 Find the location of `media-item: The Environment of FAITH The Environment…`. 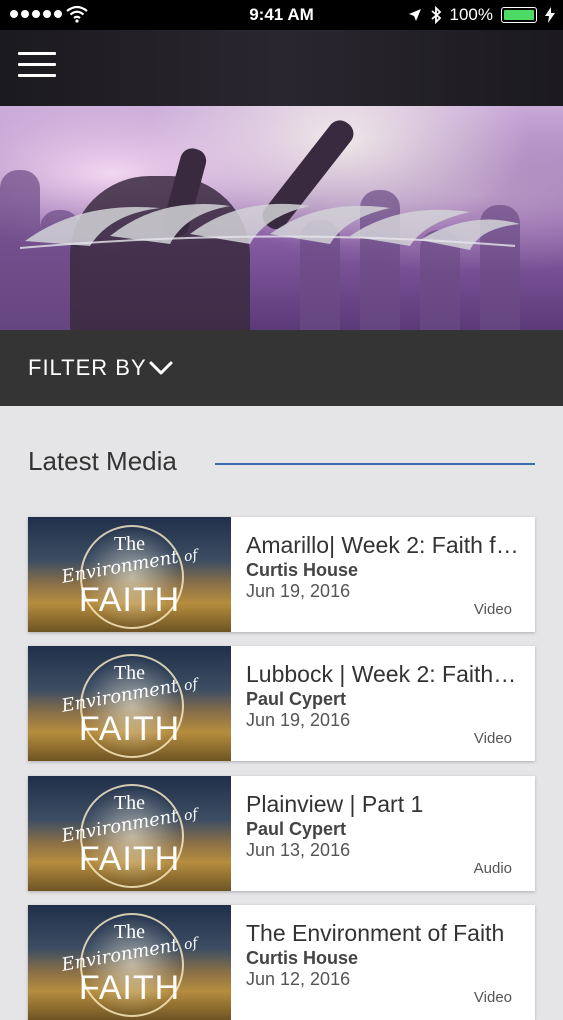

media-item: The Environment of FAITH The Environment… is located at coordinates (281, 962).